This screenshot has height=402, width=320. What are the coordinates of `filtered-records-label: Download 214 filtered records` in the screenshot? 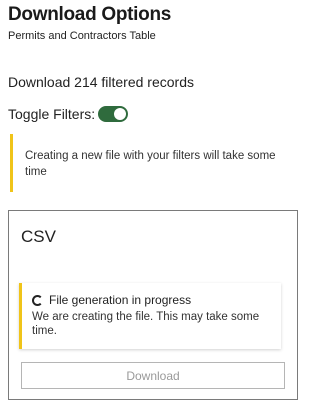 It's located at (101, 82).